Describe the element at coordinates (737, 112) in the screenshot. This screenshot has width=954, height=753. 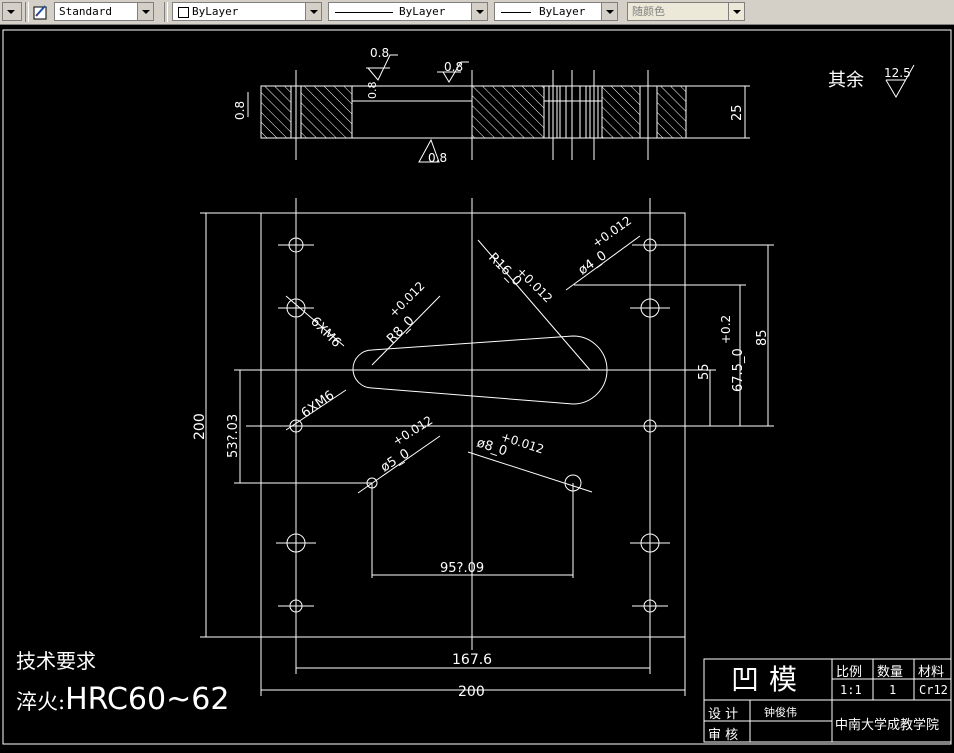
I see `dimension-text: 25` at that location.